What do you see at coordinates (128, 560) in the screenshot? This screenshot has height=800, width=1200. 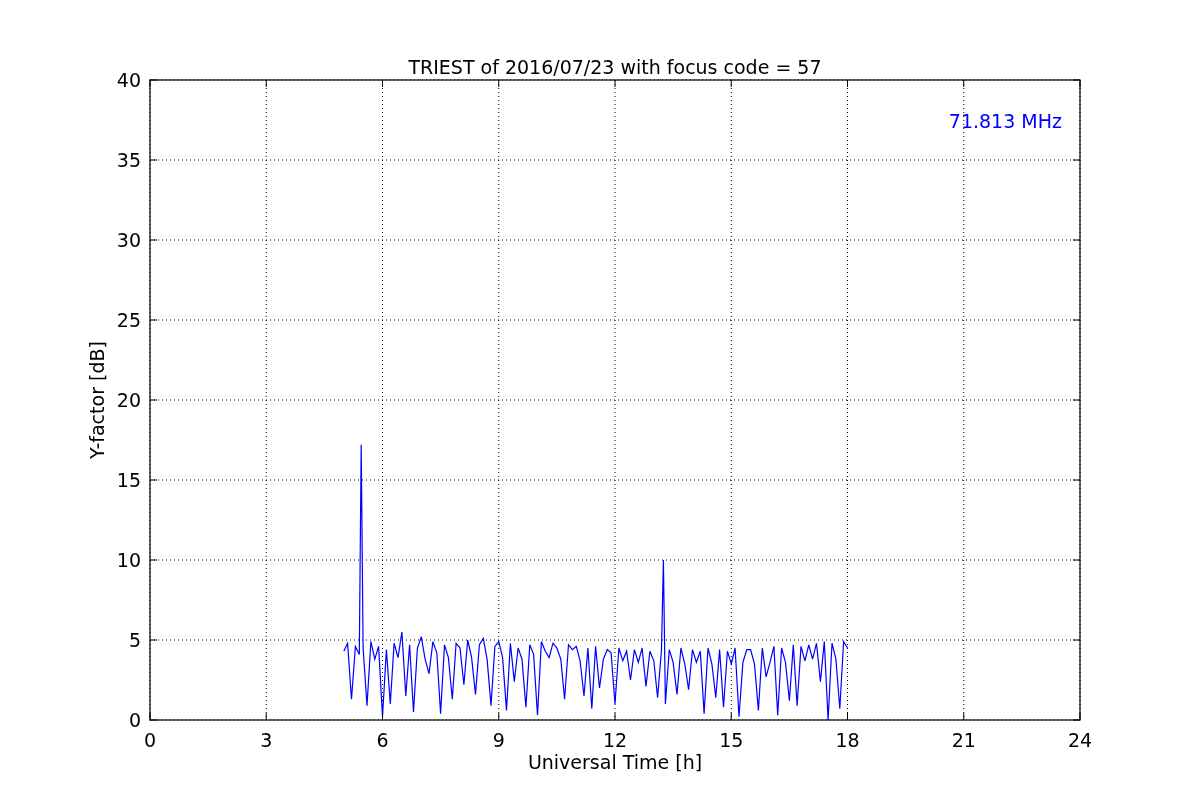 I see `y-tick-label: 10` at bounding box center [128, 560].